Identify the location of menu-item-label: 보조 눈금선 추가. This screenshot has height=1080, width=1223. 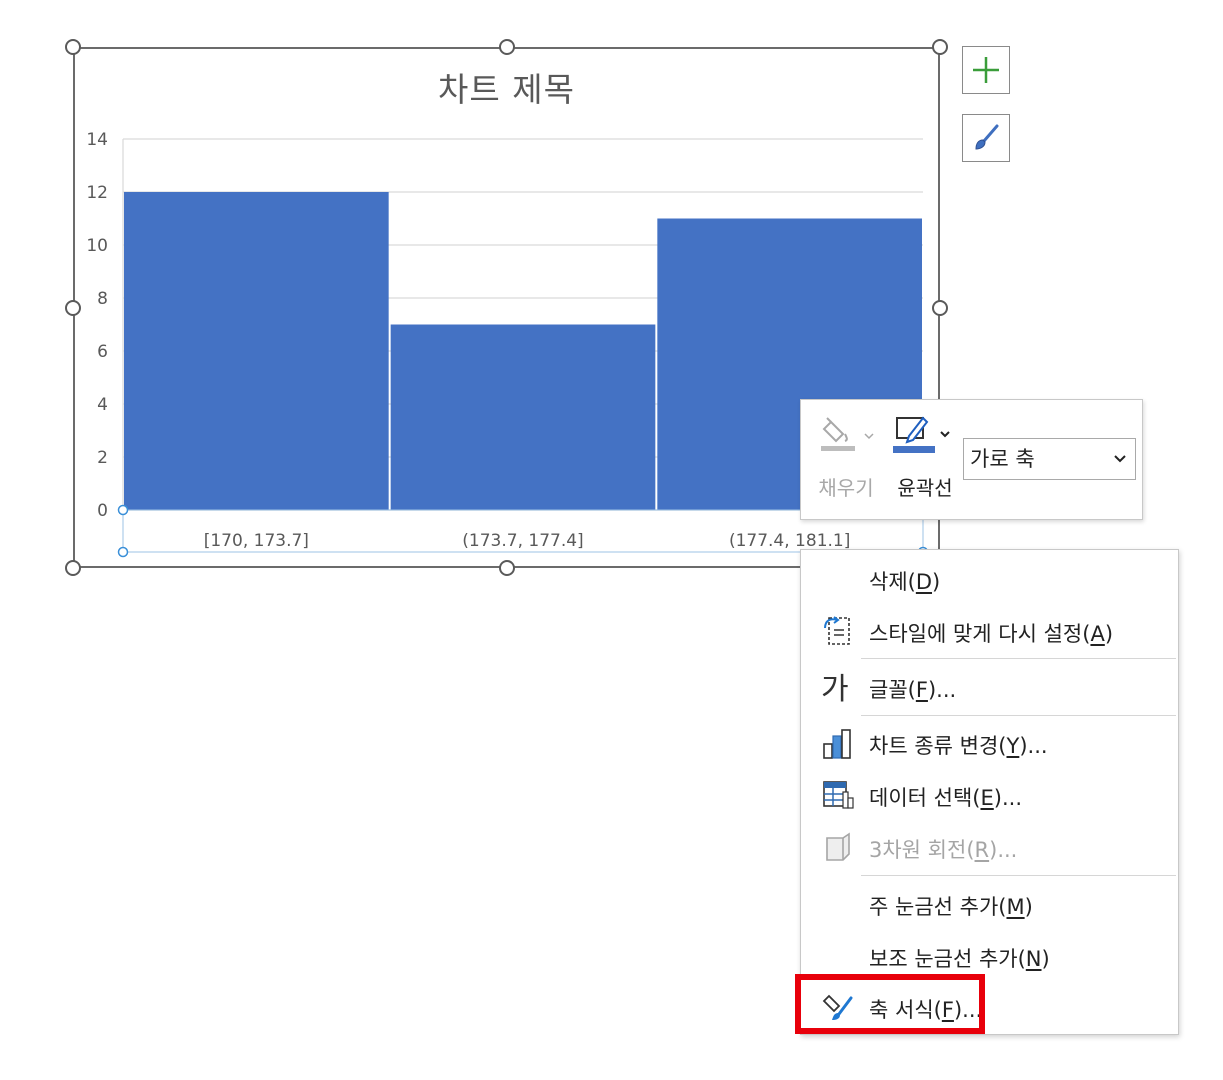
(943, 959).